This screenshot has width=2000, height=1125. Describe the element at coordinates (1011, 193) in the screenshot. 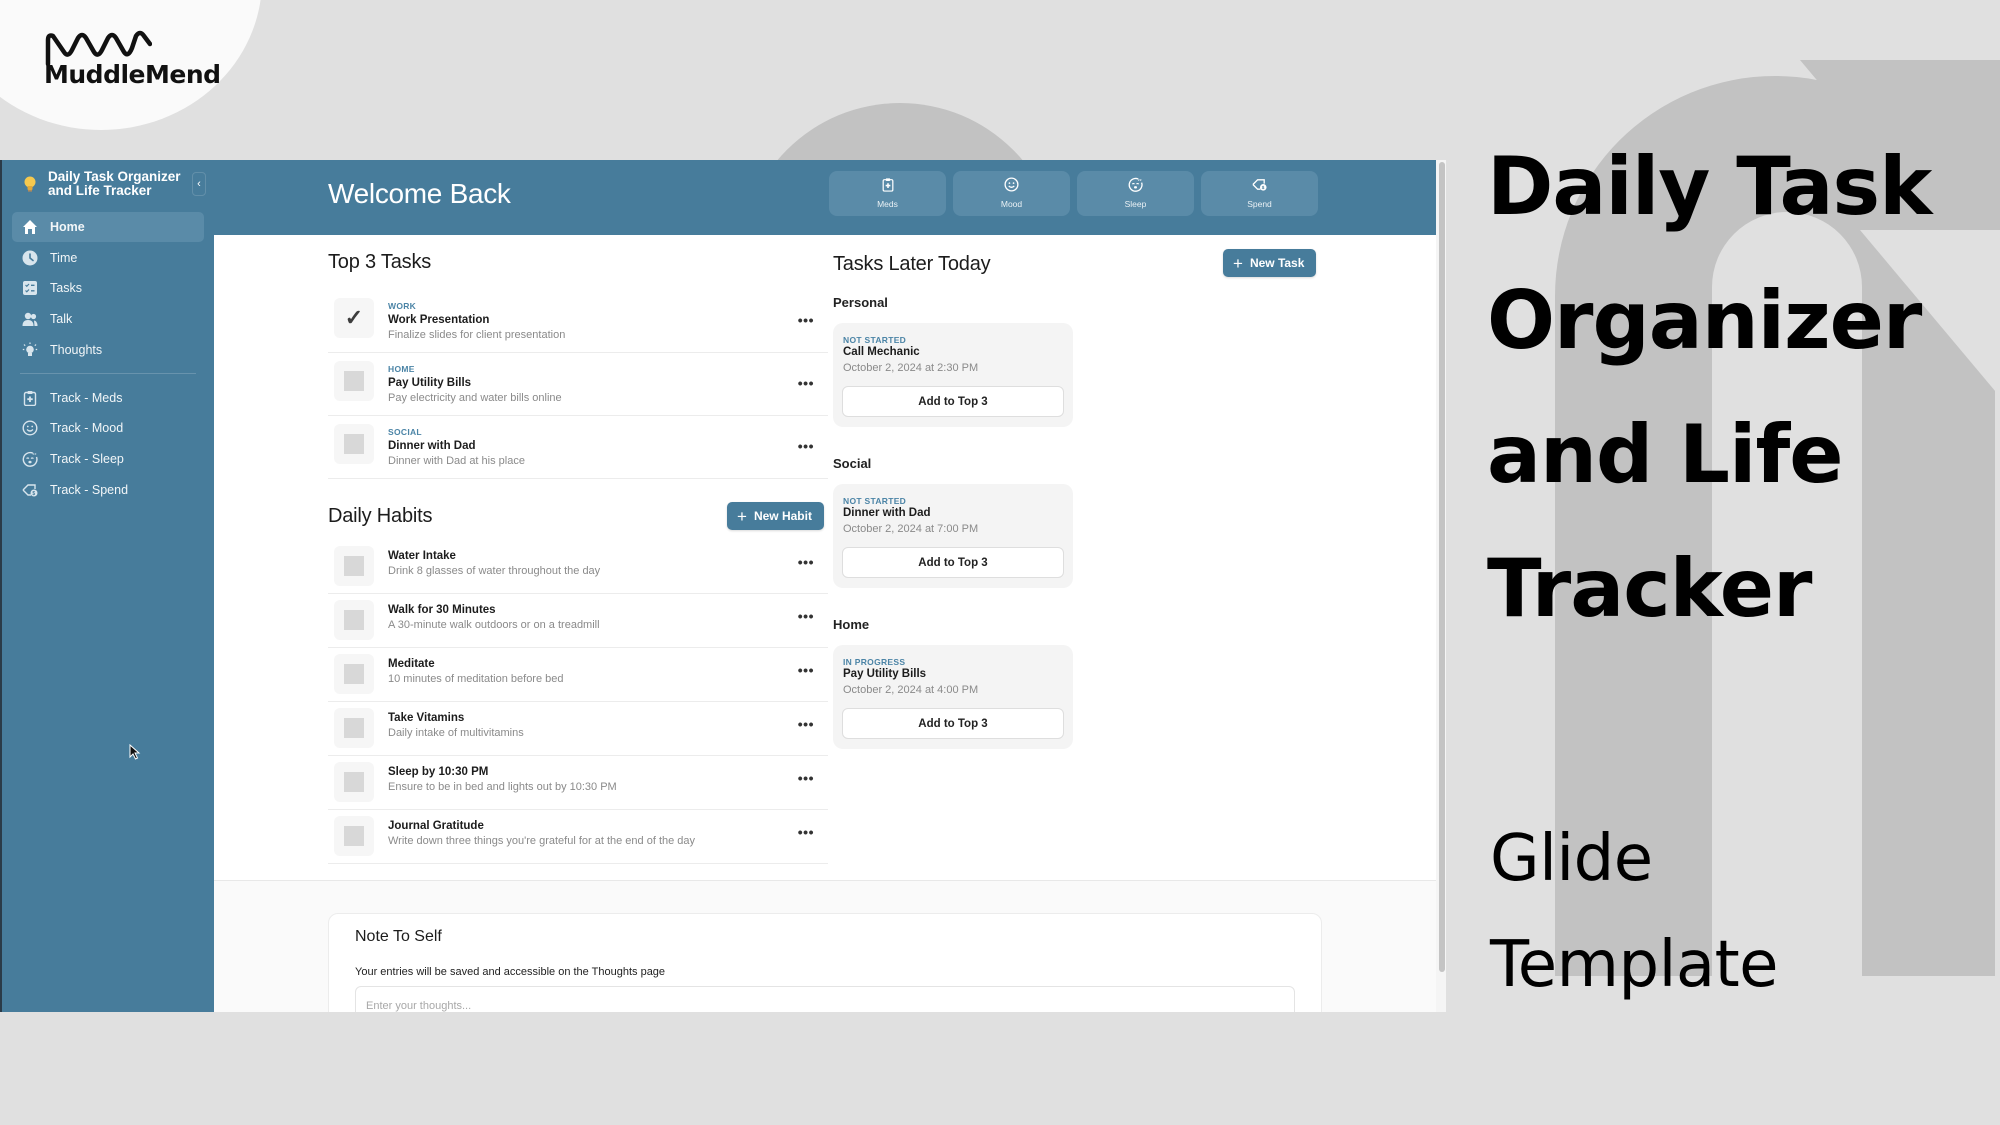

I see `quick-action-mood: Mood` at that location.